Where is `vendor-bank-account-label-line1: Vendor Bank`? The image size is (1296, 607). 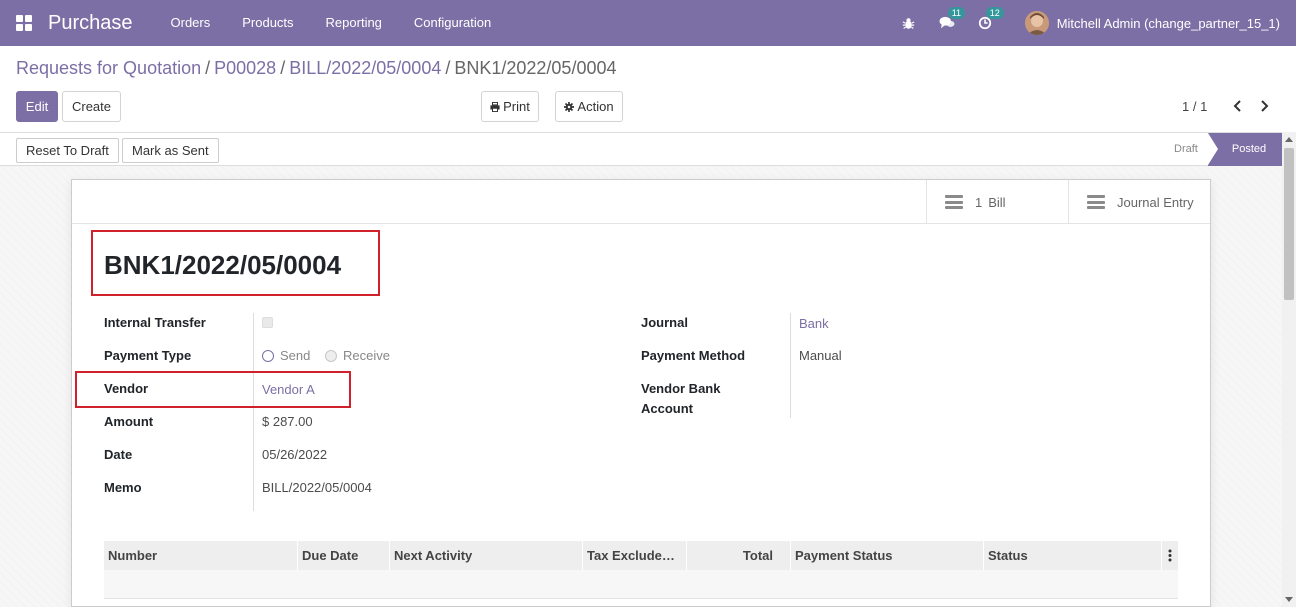
vendor-bank-account-label-line1: Vendor Bank is located at coordinates (681, 388).